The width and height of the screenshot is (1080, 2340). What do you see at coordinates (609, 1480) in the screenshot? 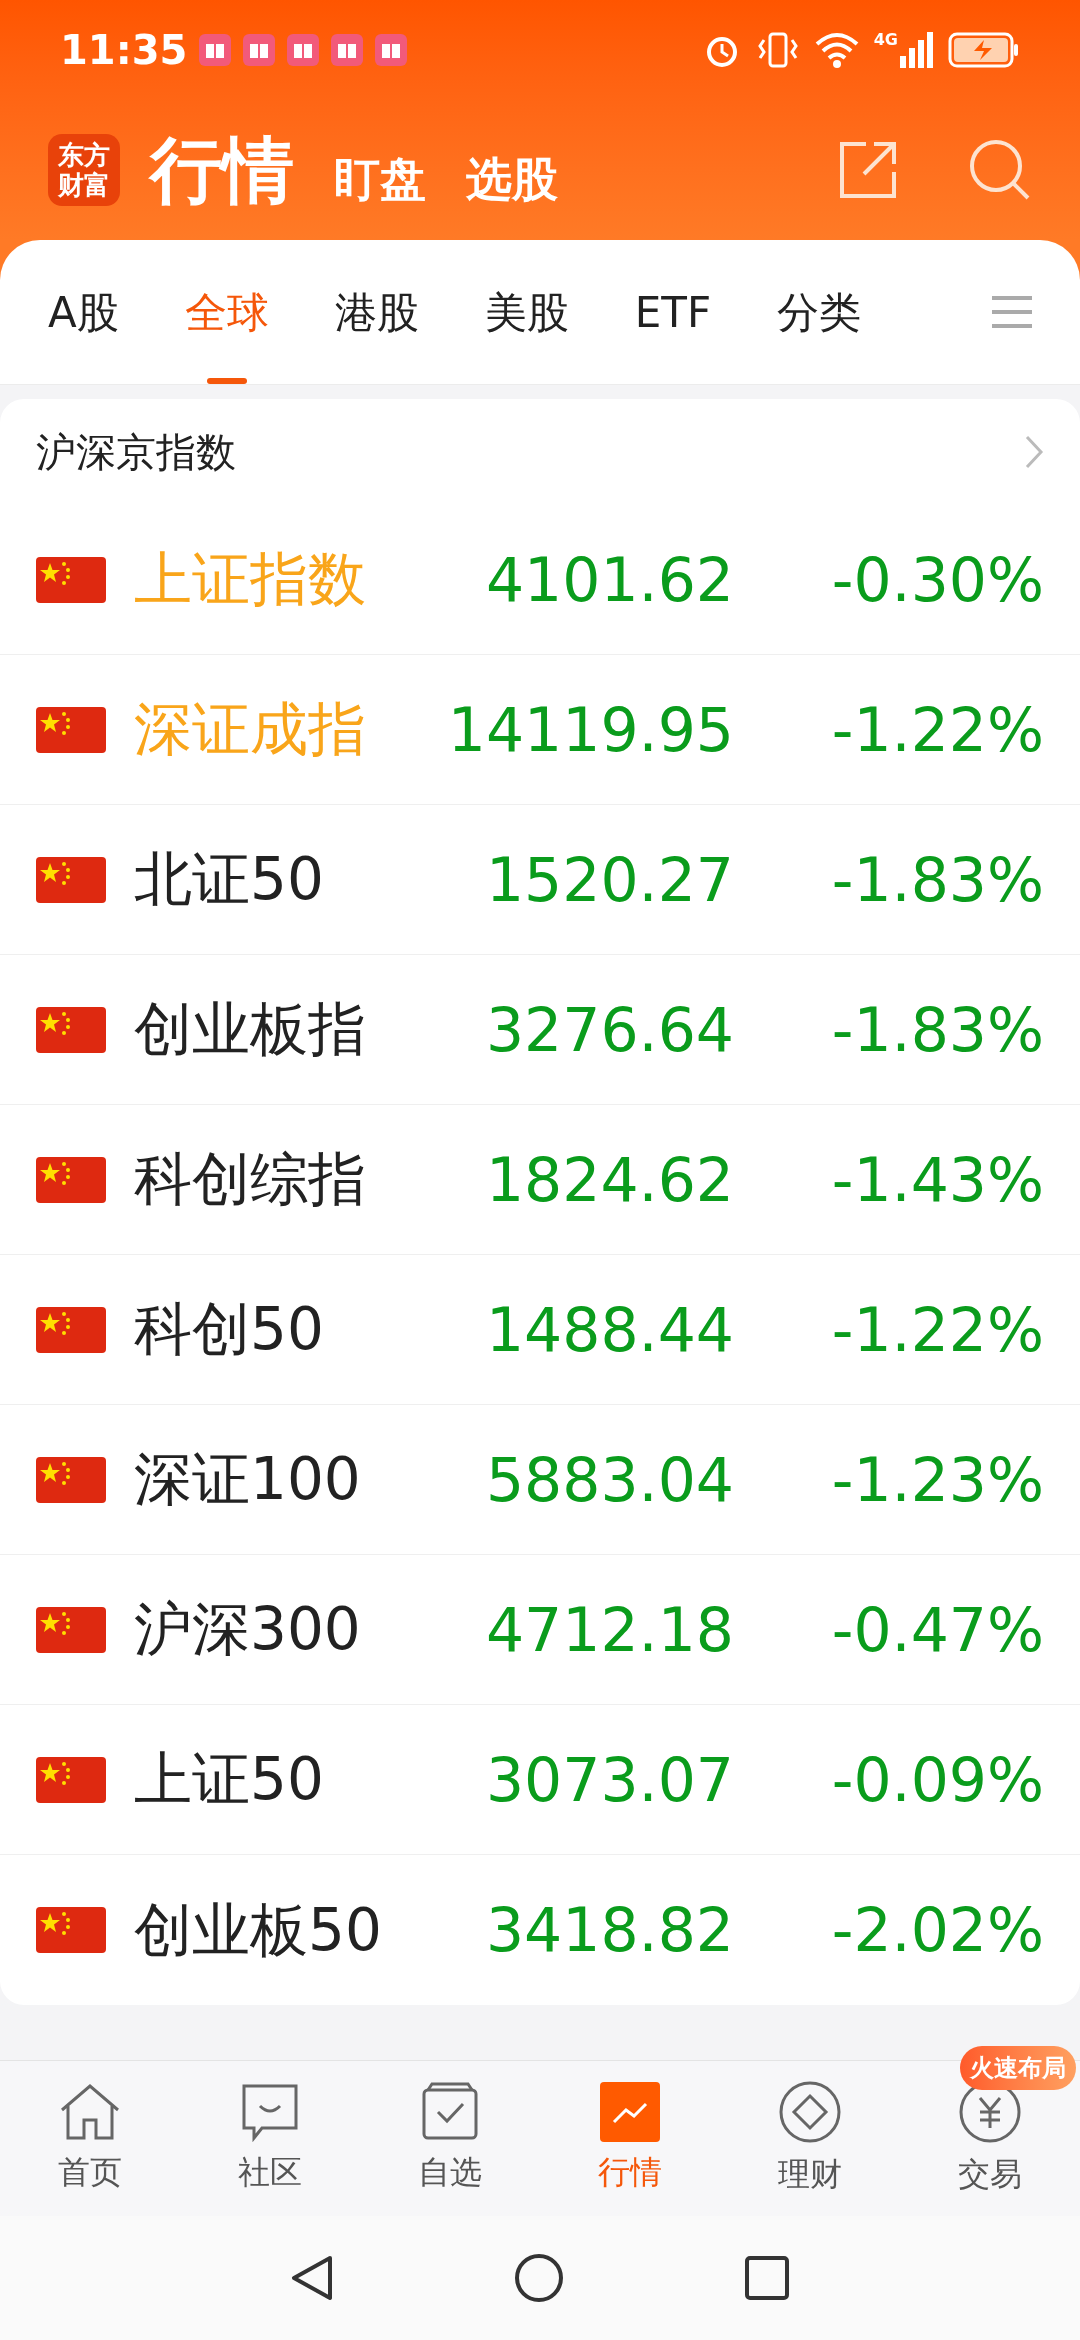
I see `index-price: 5883.04` at bounding box center [609, 1480].